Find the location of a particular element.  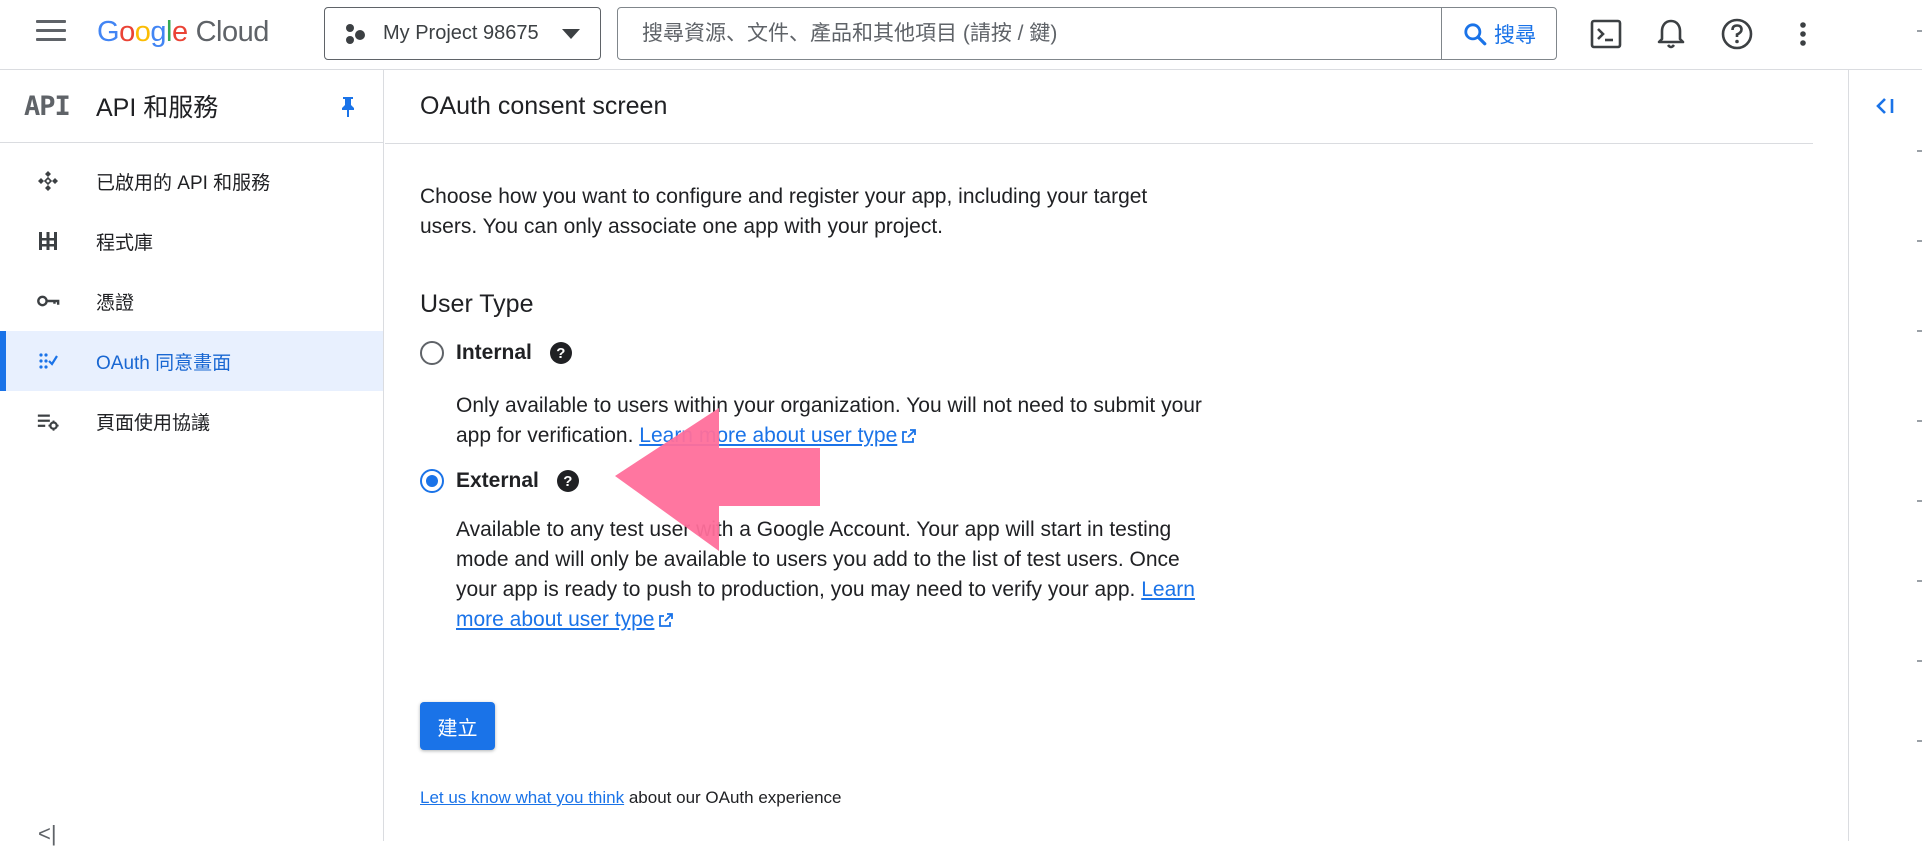

sidebar-header: API API 和服務 is located at coordinates (191, 106).